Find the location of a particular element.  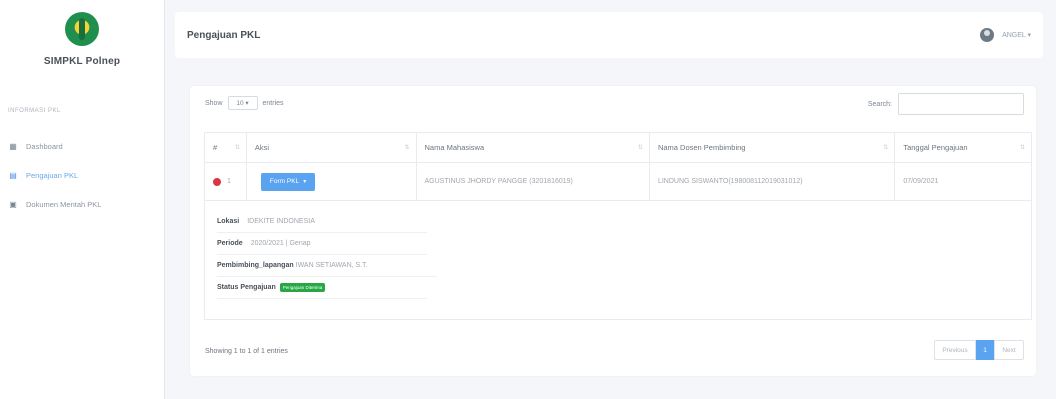

sidebar-item-label: Dashboard is located at coordinates (44, 146).